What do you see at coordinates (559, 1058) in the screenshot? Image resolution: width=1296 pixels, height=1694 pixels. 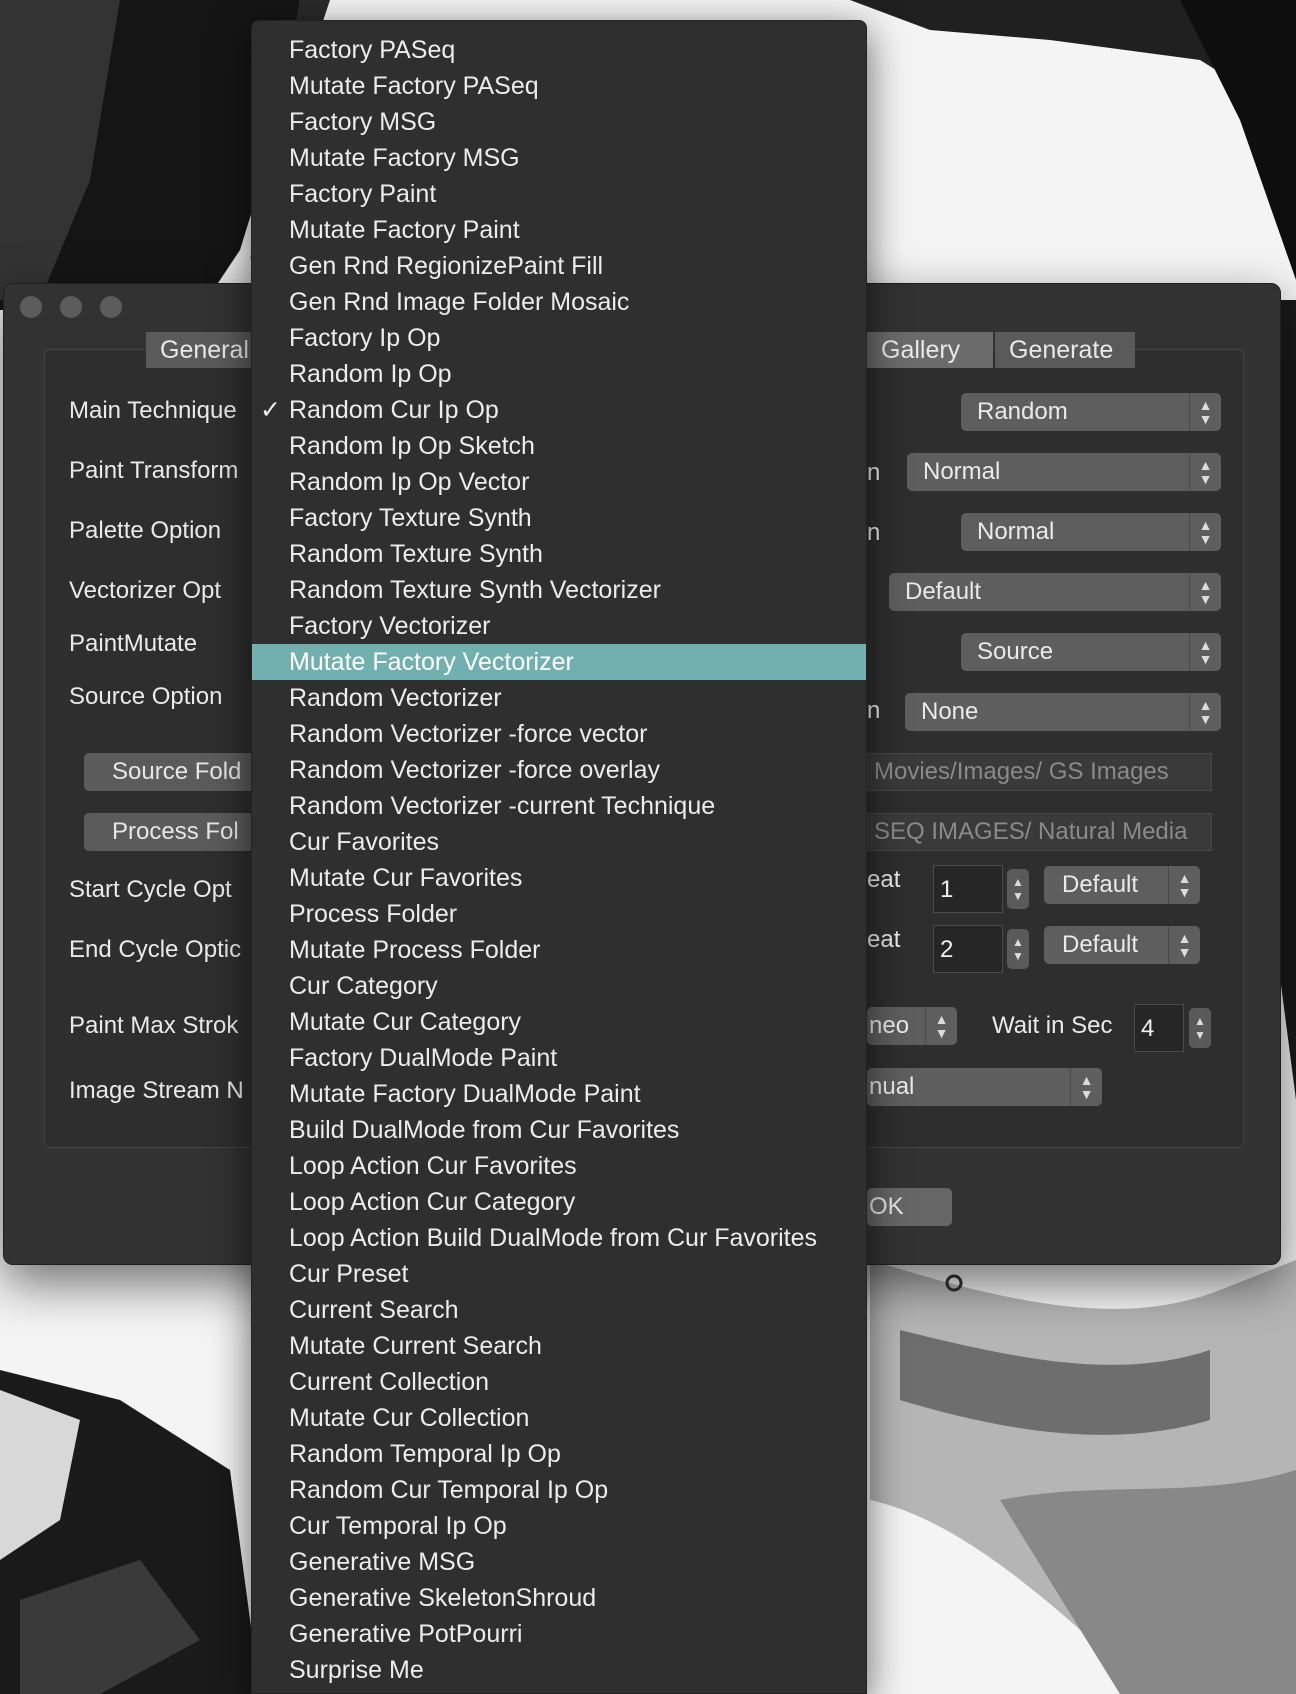 I see `menu-item: Factory DualMode Paint` at bounding box center [559, 1058].